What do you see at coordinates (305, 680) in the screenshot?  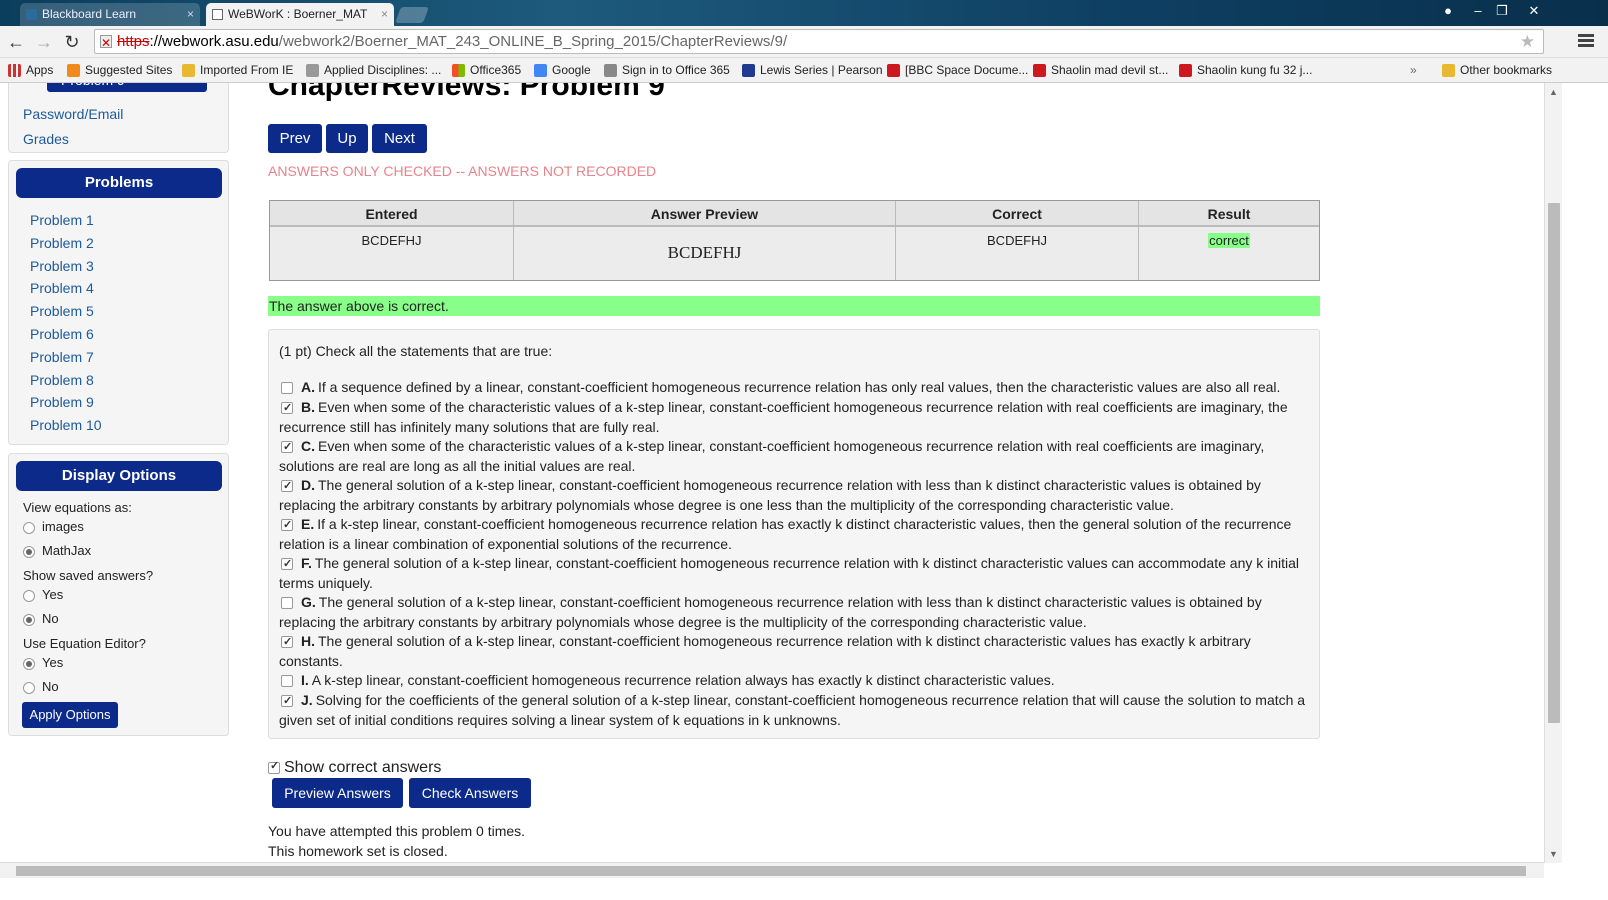 I see `statement-i-letter: I.` at bounding box center [305, 680].